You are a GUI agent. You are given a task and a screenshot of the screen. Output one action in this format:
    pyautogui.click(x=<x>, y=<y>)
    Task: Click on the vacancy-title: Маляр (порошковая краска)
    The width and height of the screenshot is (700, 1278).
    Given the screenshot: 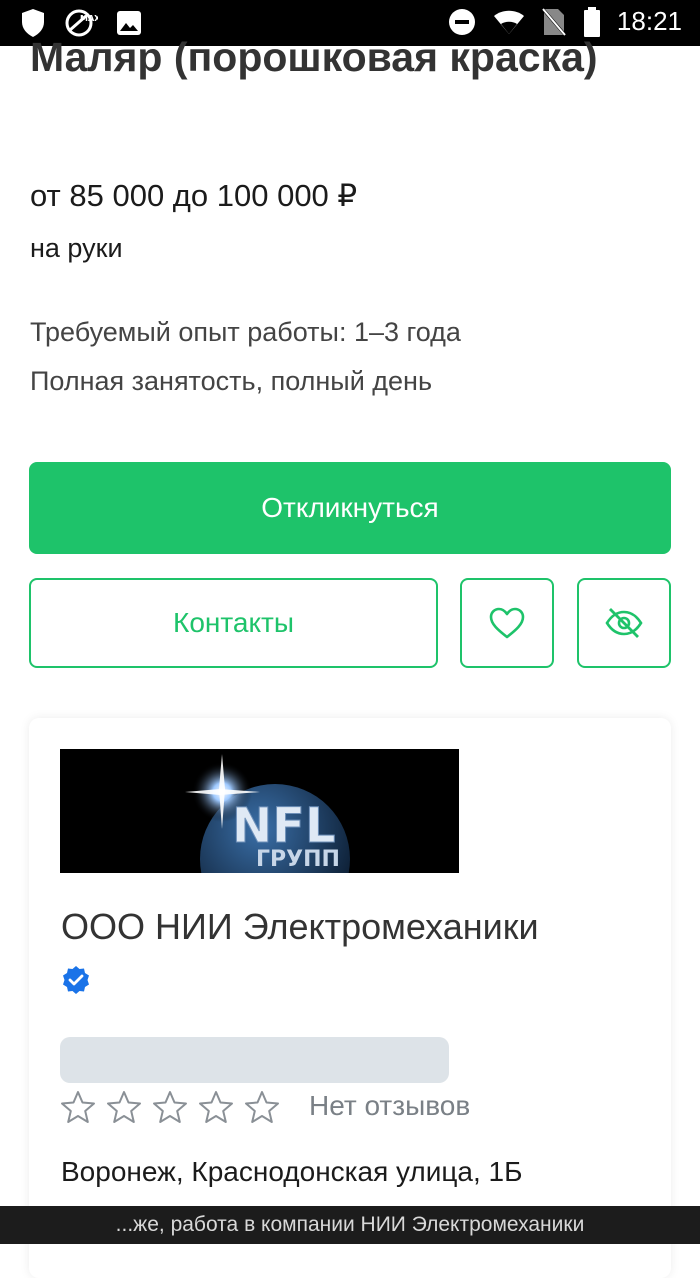 What is the action you would take?
    pyautogui.click(x=314, y=57)
    